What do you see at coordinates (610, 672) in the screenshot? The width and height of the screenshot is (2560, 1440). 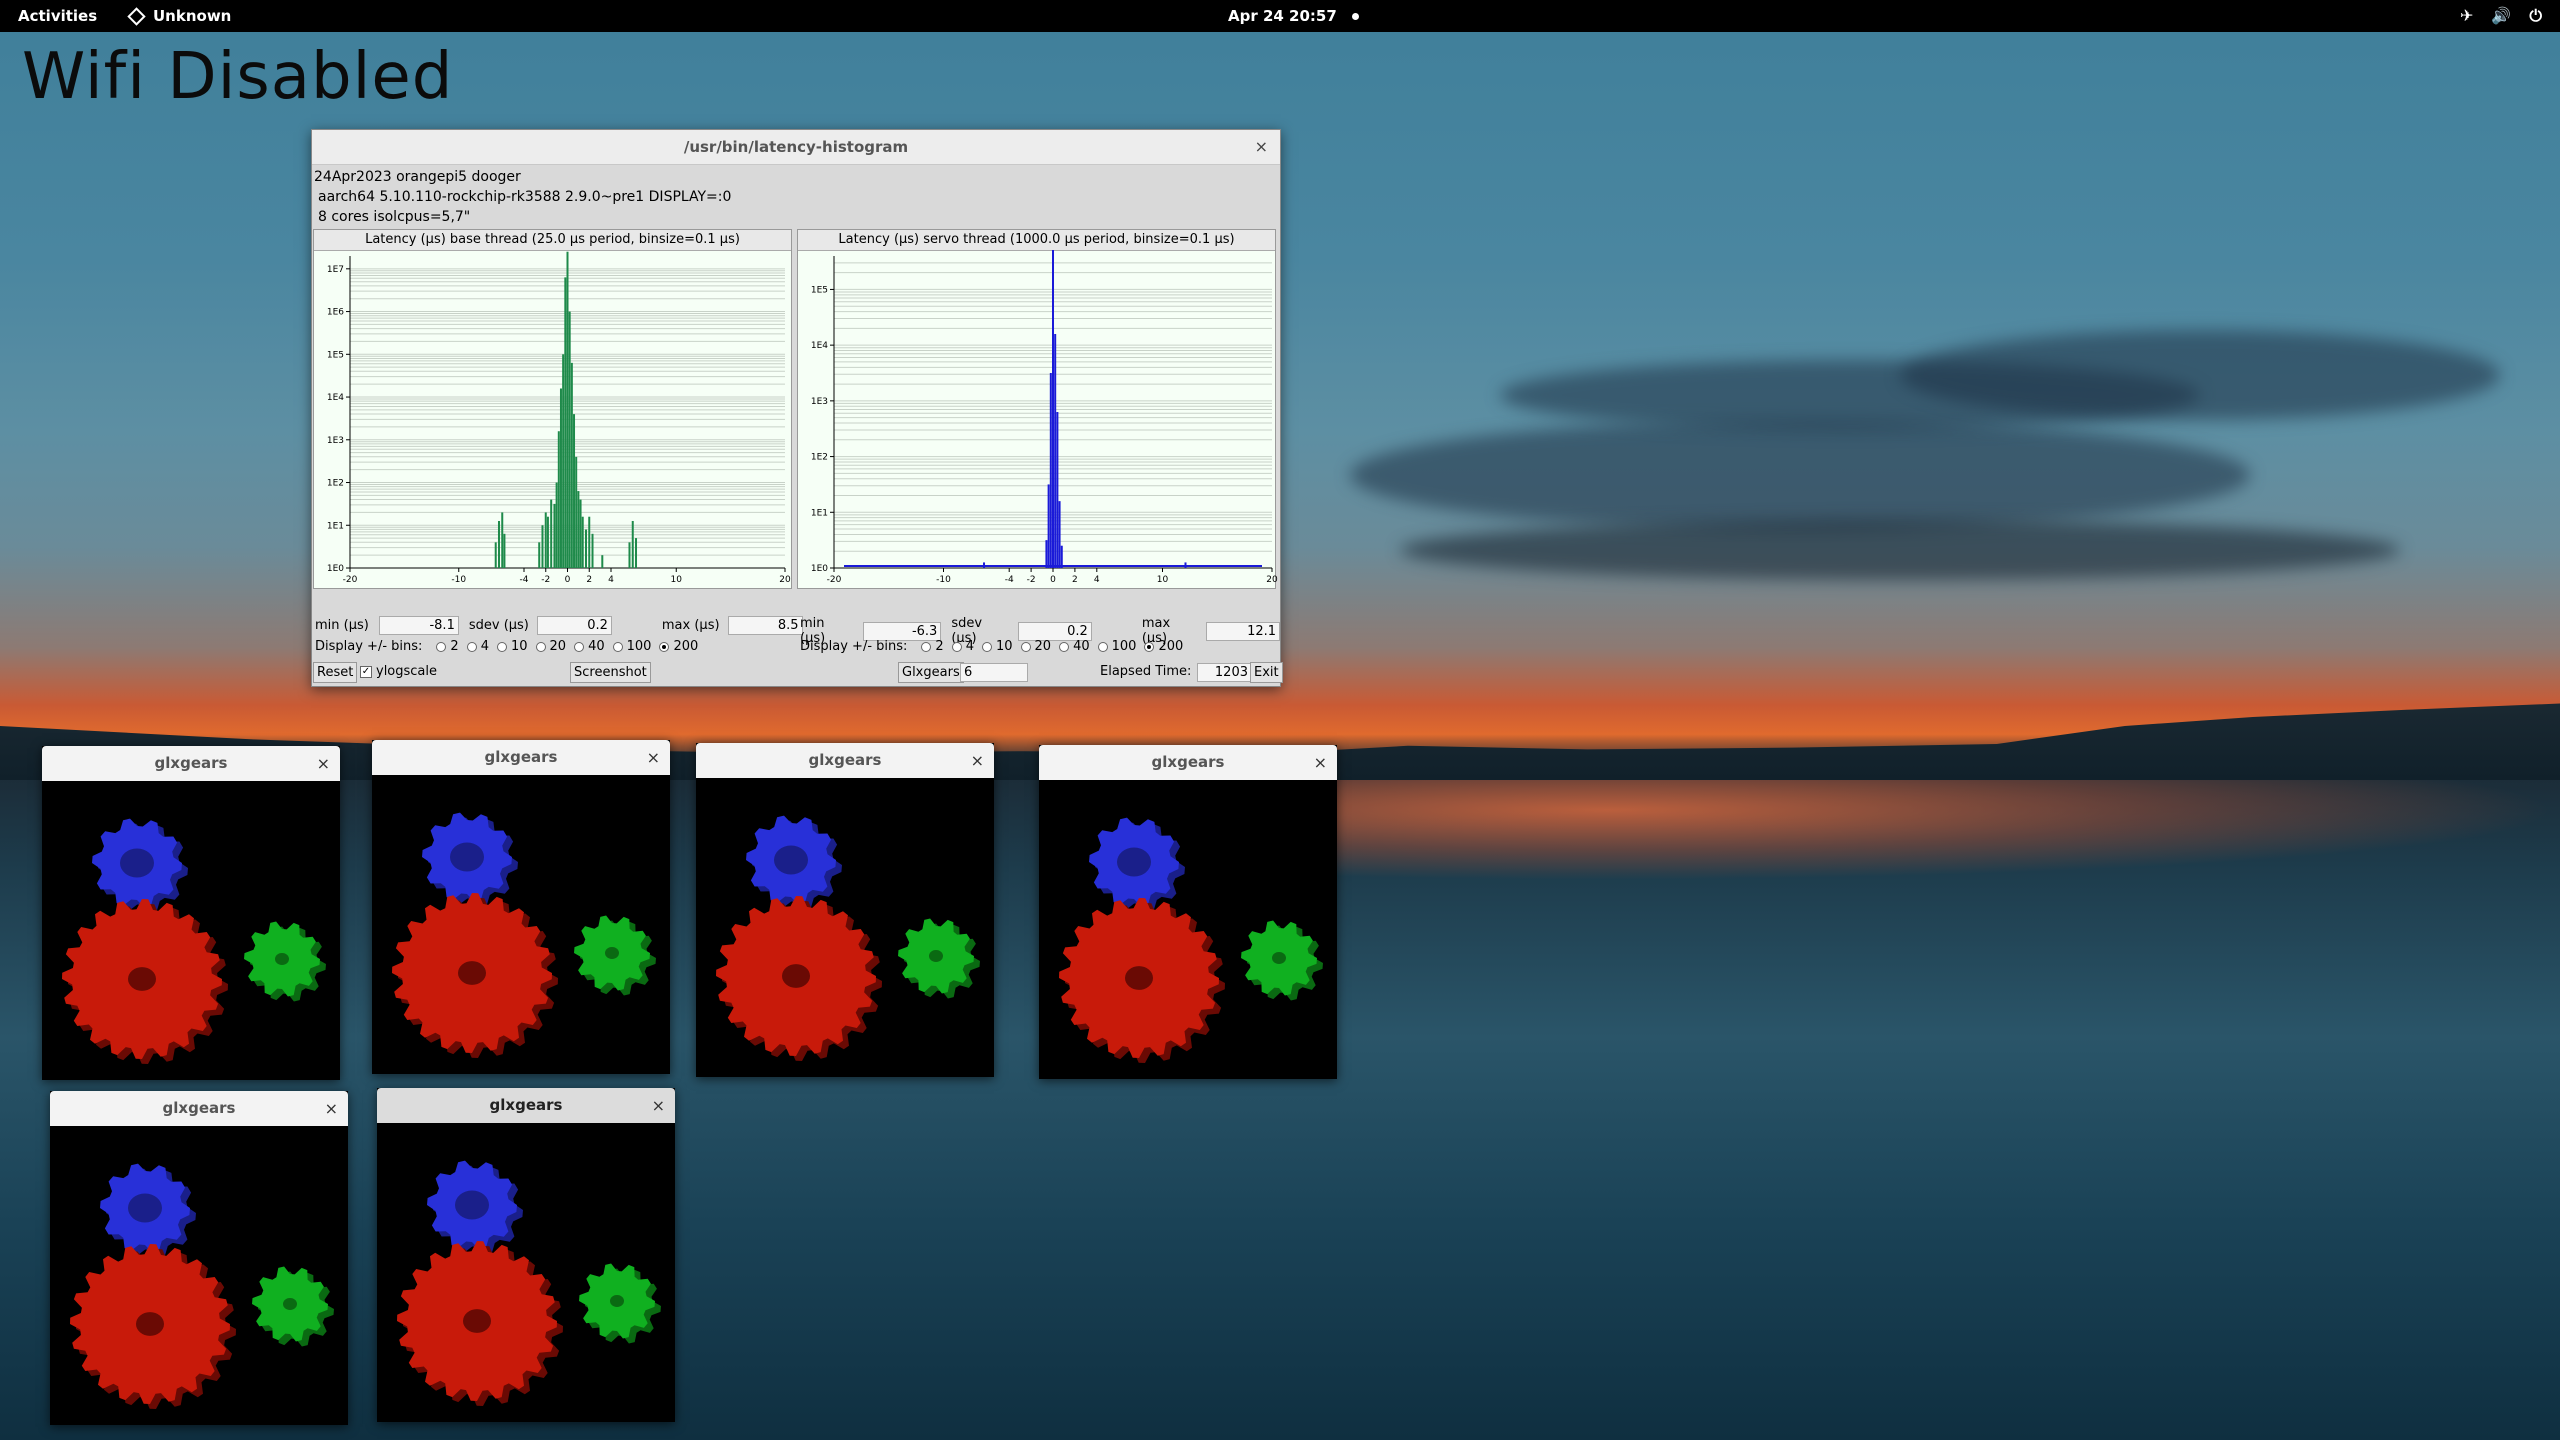 I see `screenshot-button: Screenshot` at bounding box center [610, 672].